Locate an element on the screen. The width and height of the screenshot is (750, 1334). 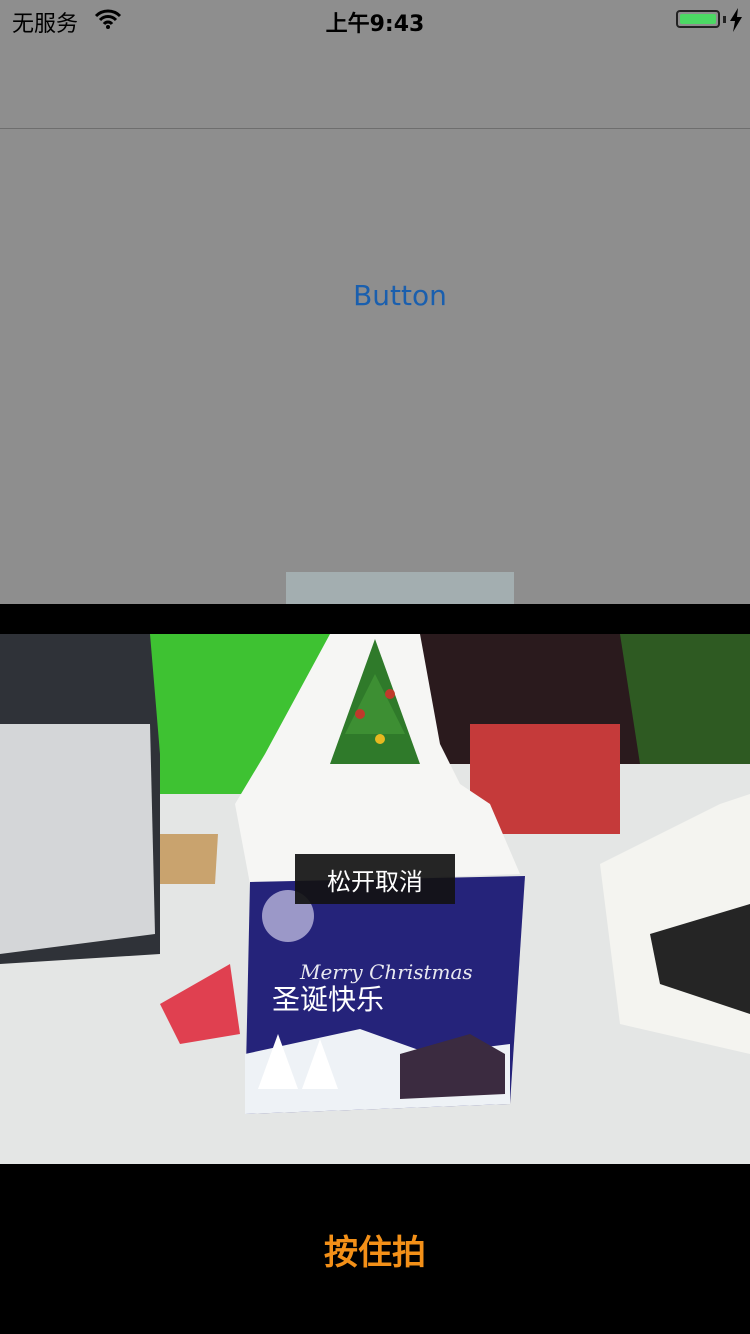
release-to-cancel-hint: 松开取消 is located at coordinates (375, 879).